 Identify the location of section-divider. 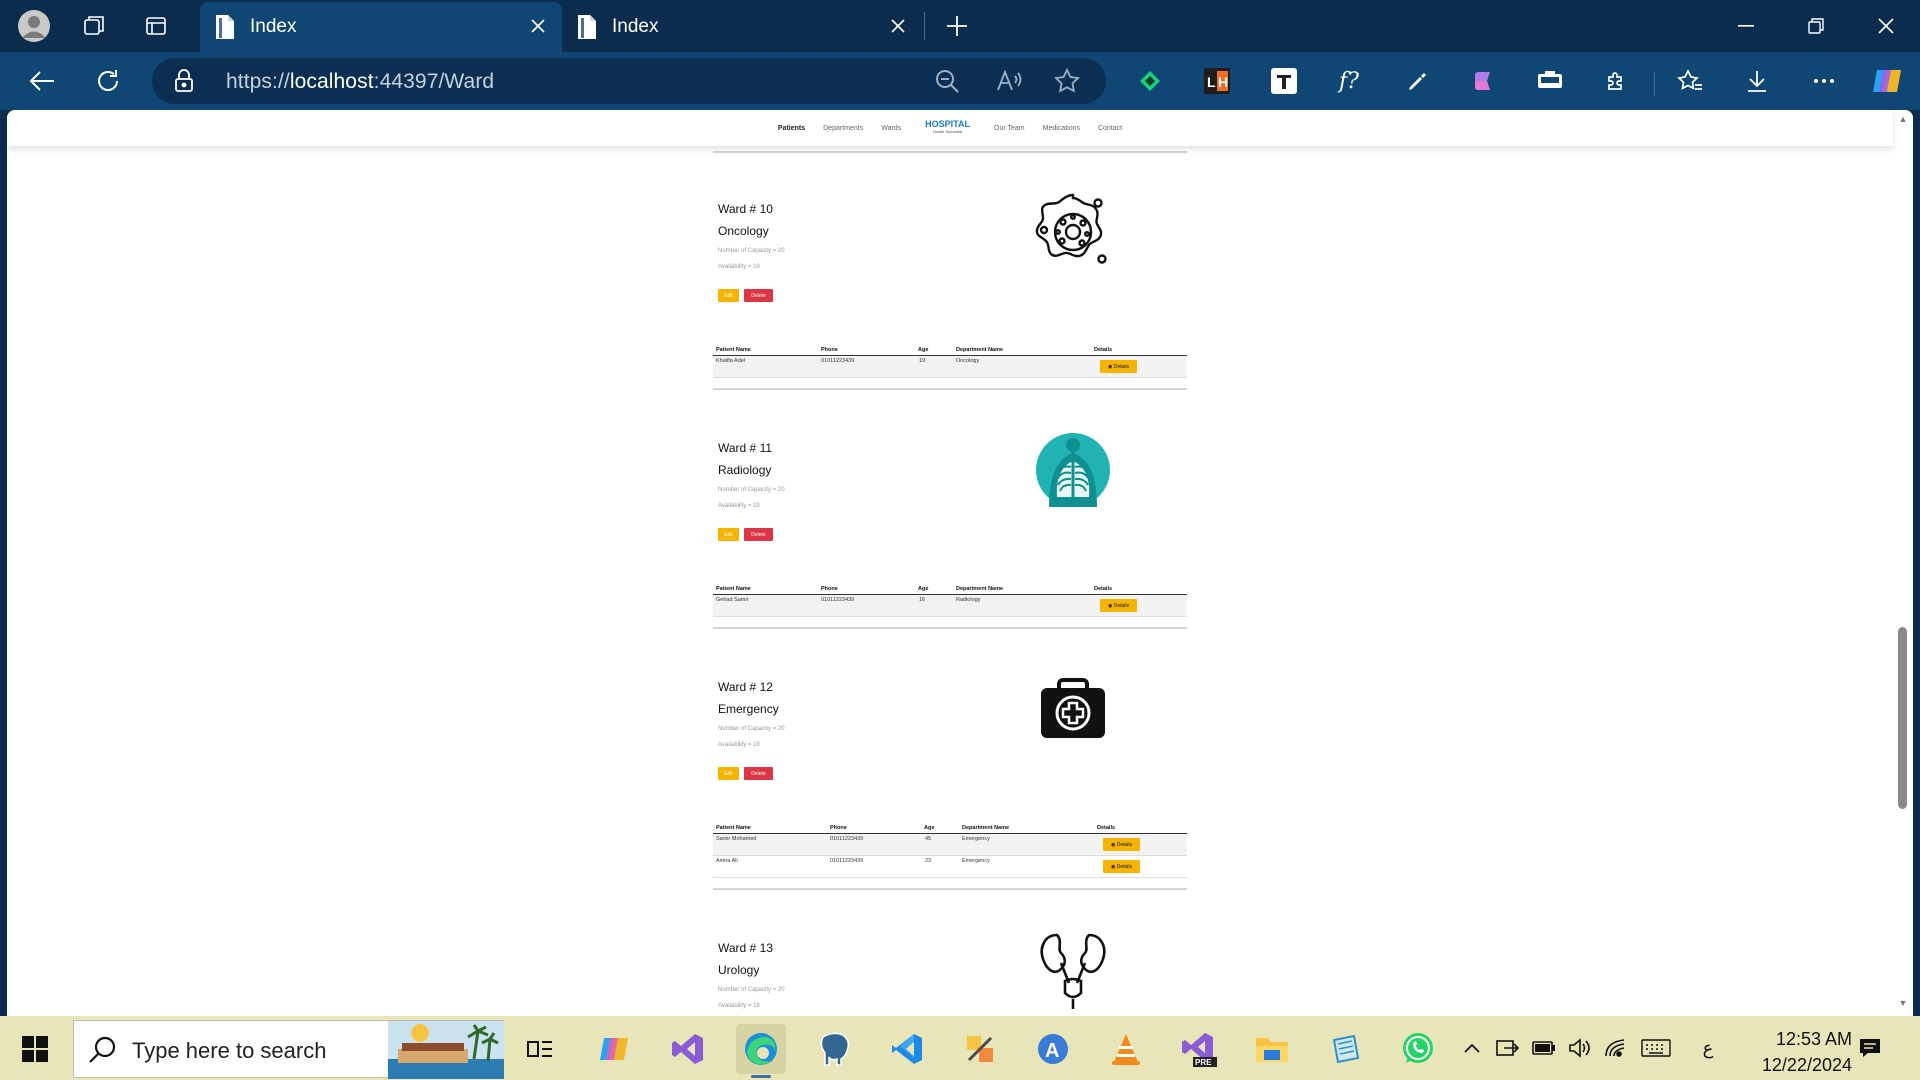
(950, 389).